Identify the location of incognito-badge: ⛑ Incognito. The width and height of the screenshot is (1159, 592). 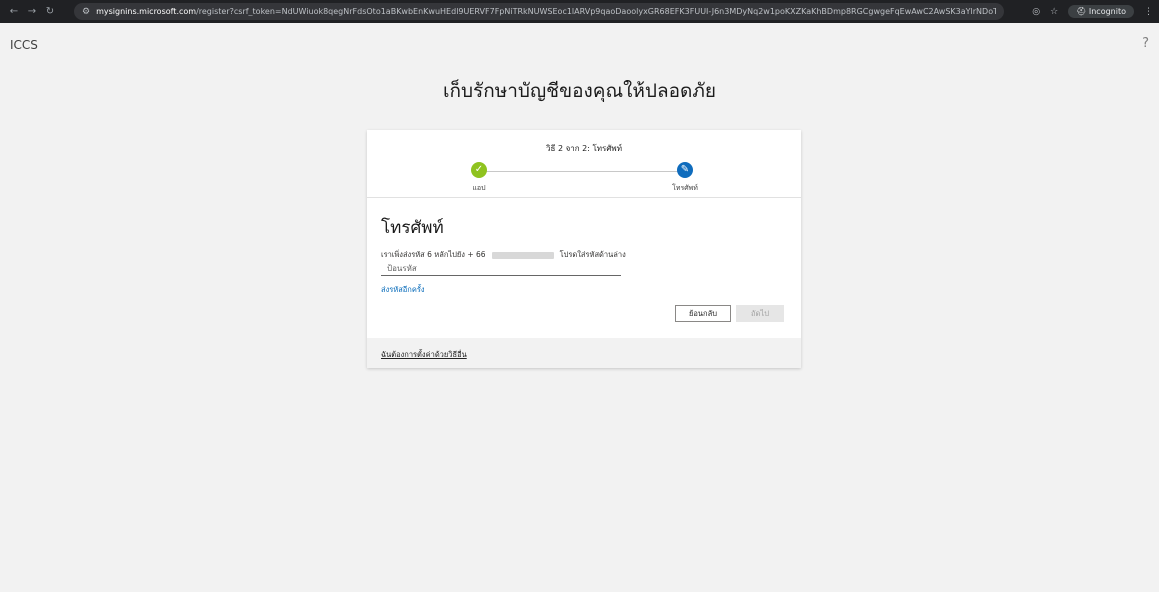
(1101, 11).